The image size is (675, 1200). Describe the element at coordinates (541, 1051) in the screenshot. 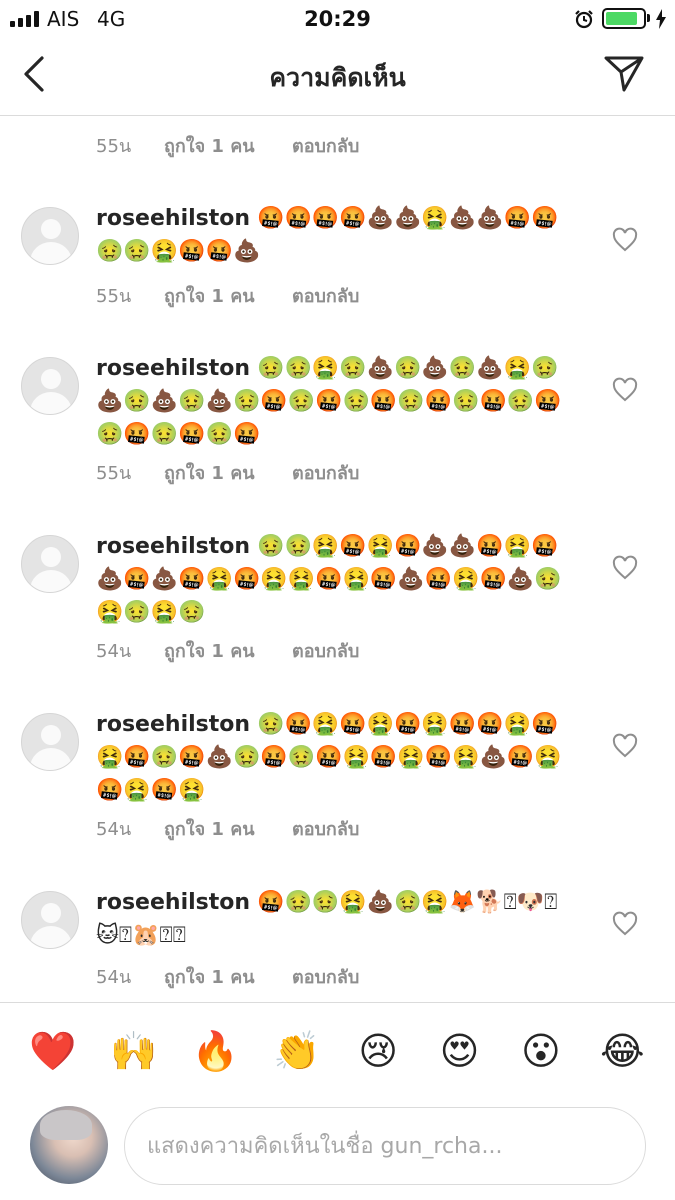

I see `emoji-surprised-button: 😮` at that location.